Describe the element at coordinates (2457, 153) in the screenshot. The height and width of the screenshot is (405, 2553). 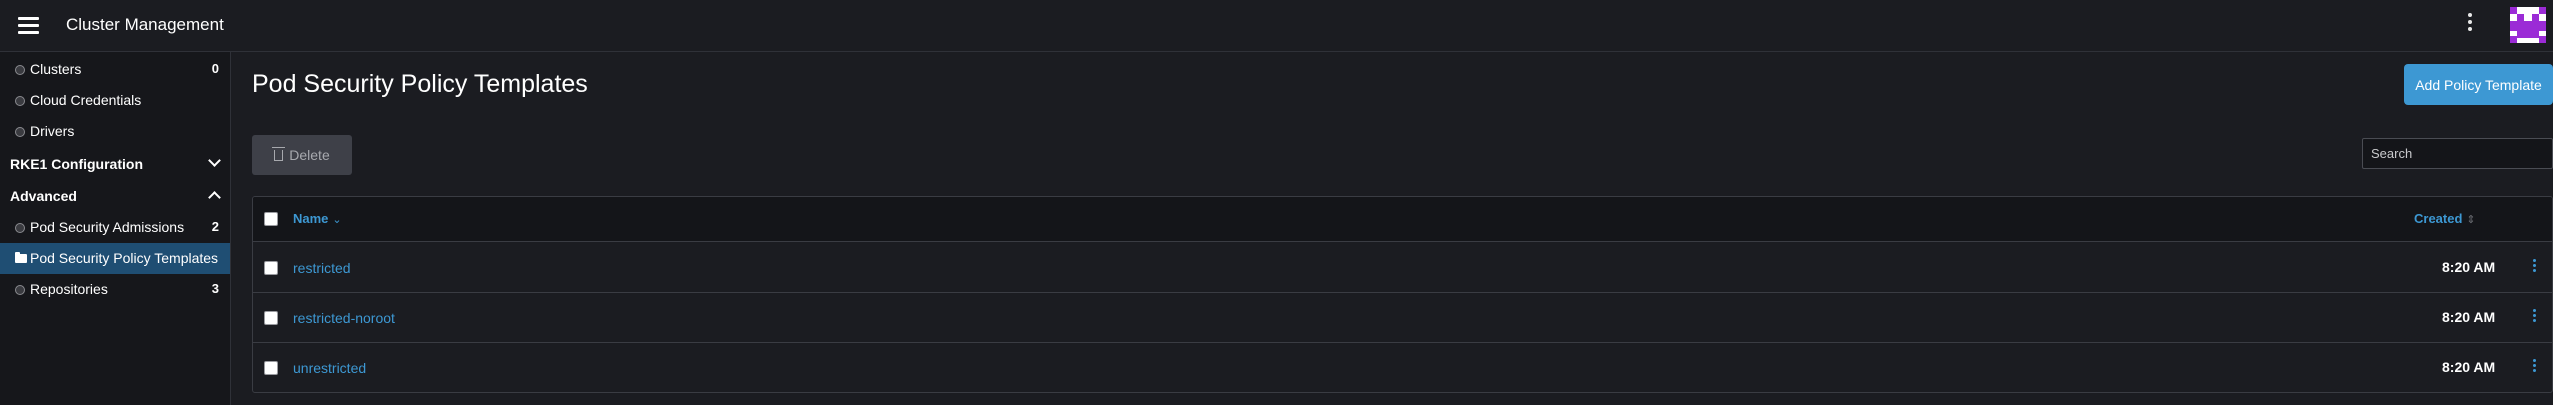
I see `search-input` at that location.